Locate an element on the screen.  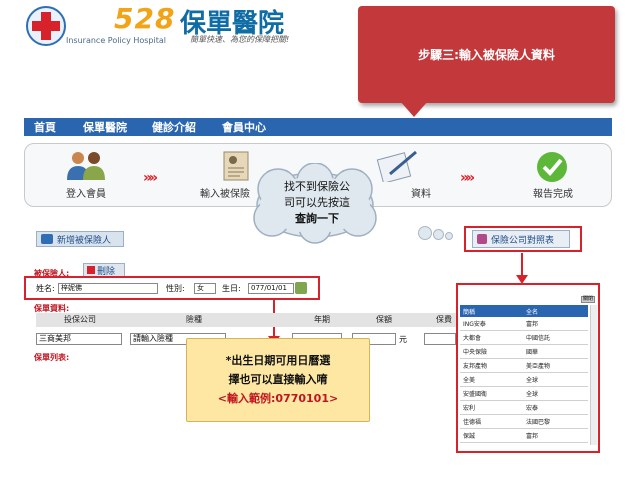
people-icon is located at coordinates (86, 166).